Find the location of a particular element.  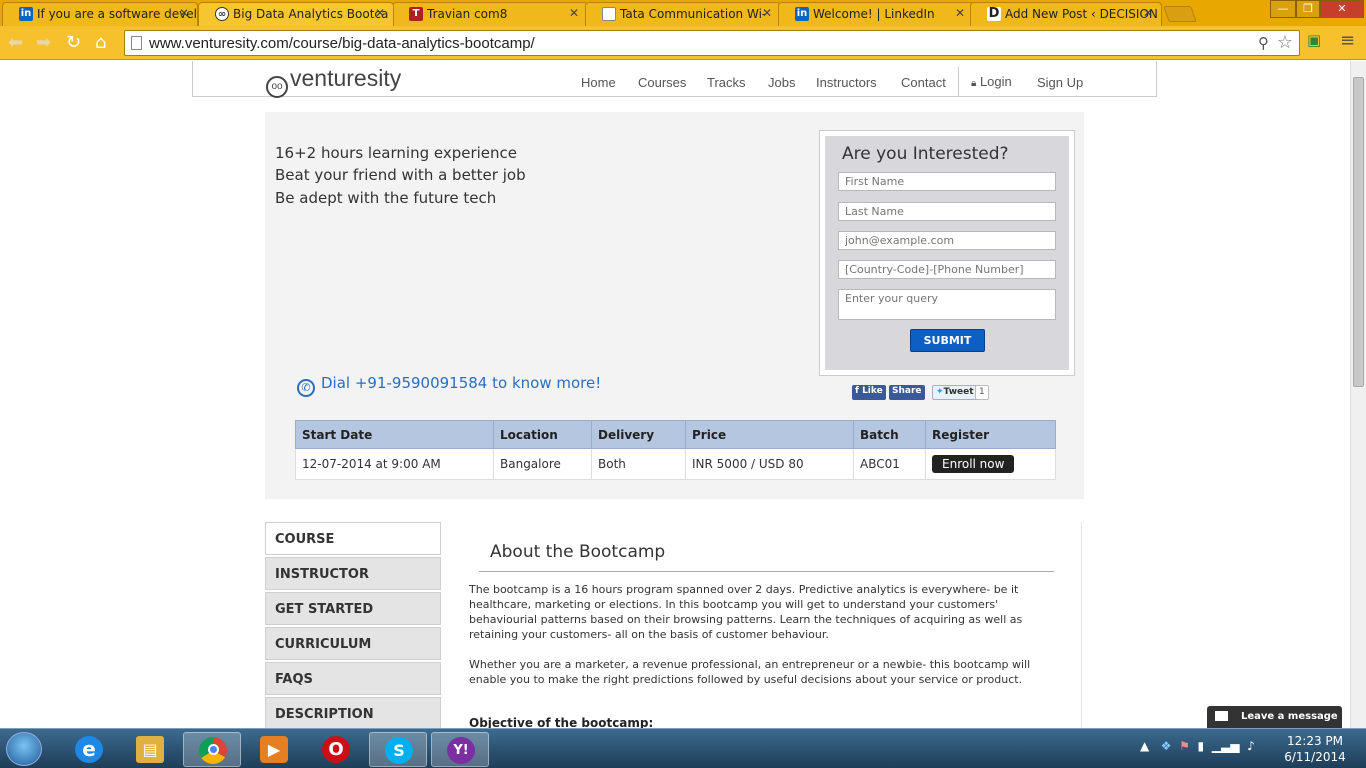

taskbar-app is located at coordinates (212, 749).